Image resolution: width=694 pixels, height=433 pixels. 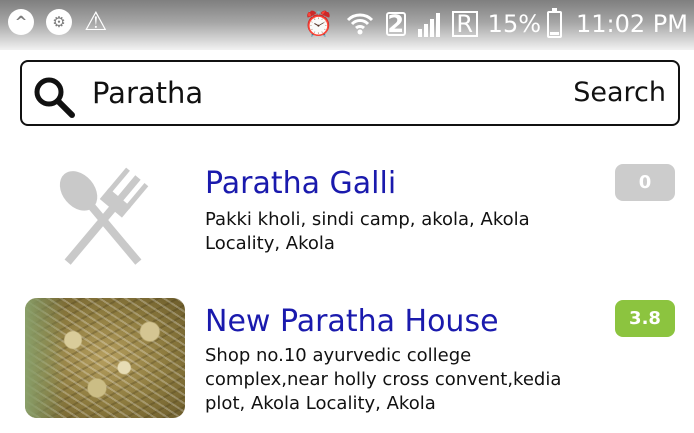 I want to click on sim-icon: 2, so click(x=395, y=24).